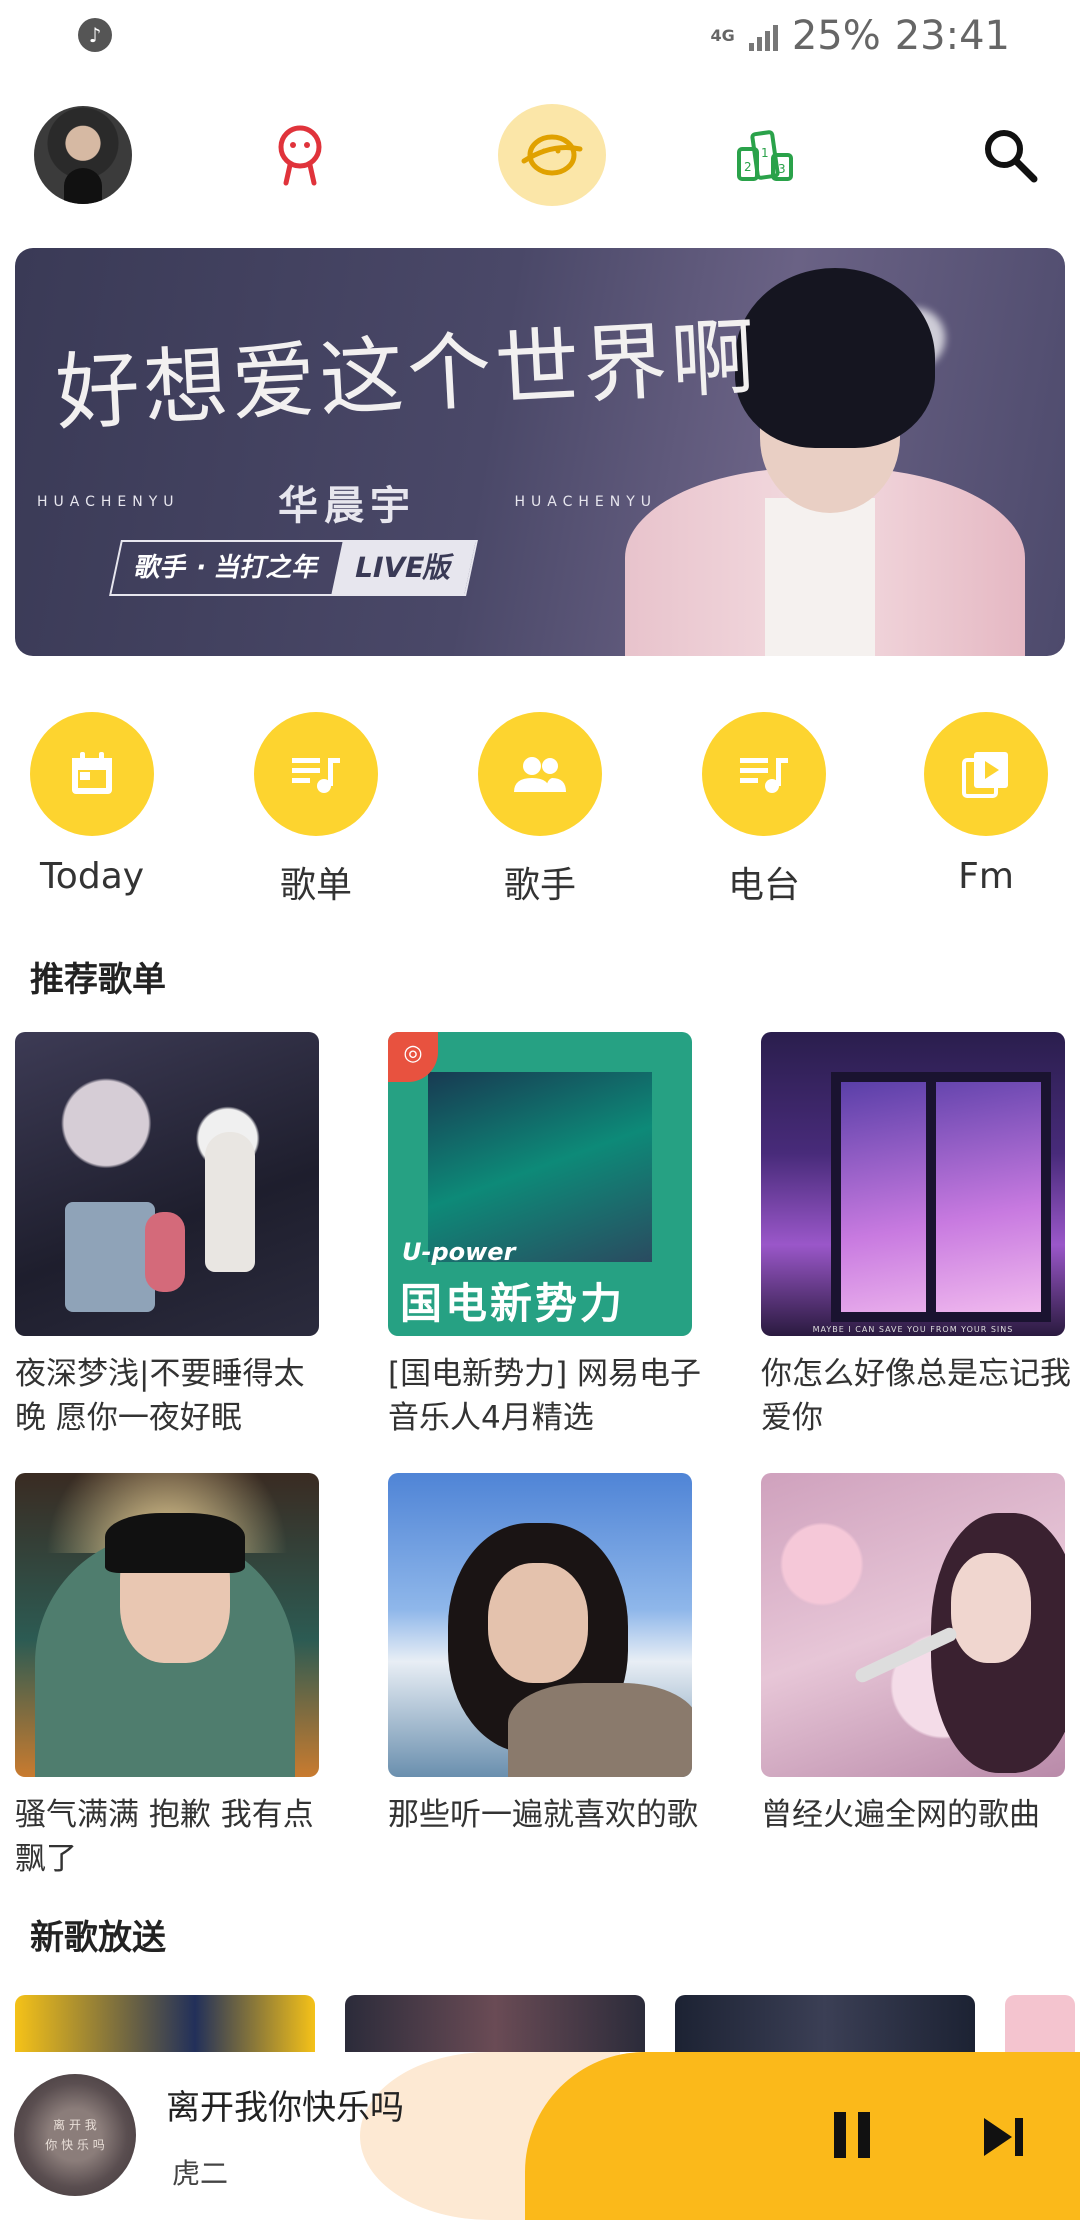  Describe the element at coordinates (513, 1303) in the screenshot. I see `cover-text-title: 国电新势力` at that location.